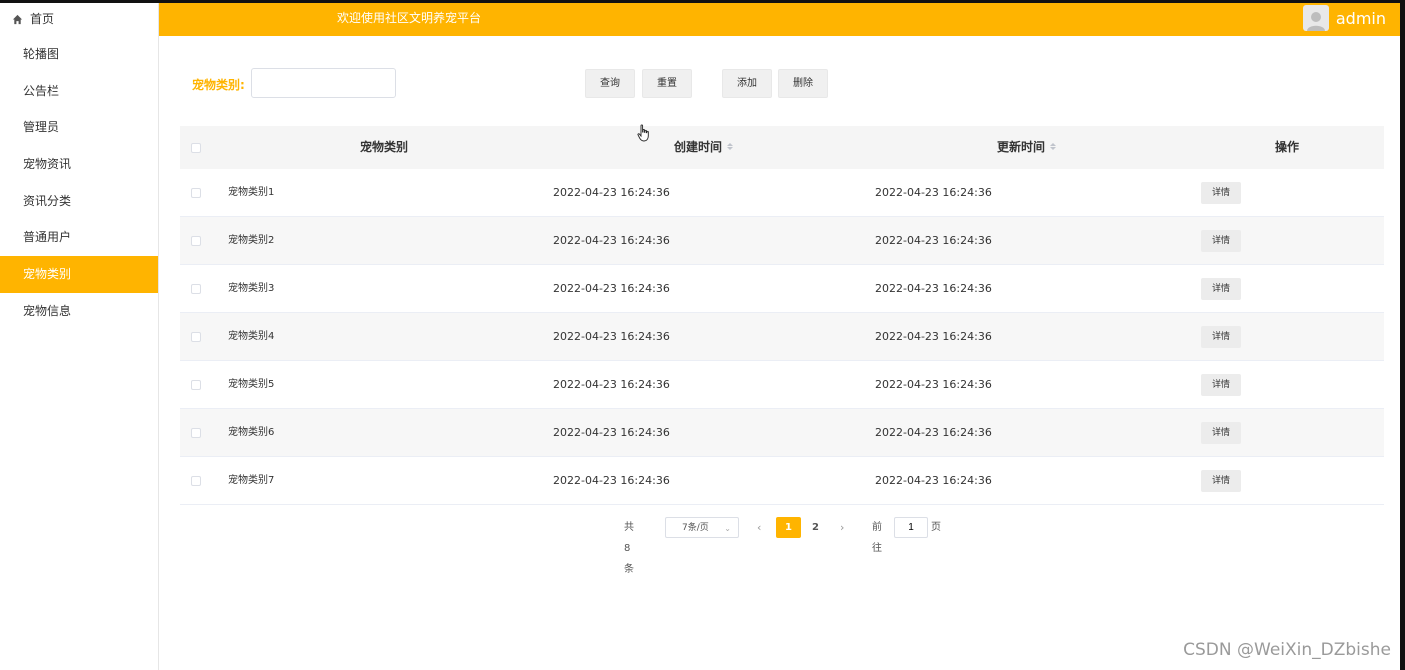  I want to click on sidebar-item: 宠物类别, so click(79, 274).